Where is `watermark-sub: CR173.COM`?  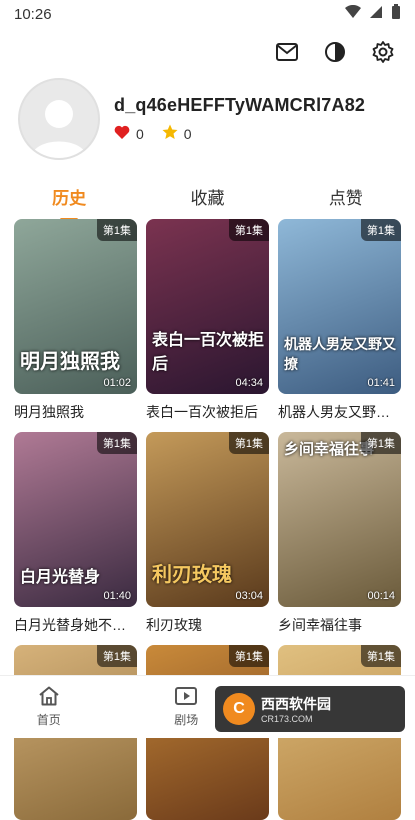 watermark-sub: CR173.COM is located at coordinates (287, 719).